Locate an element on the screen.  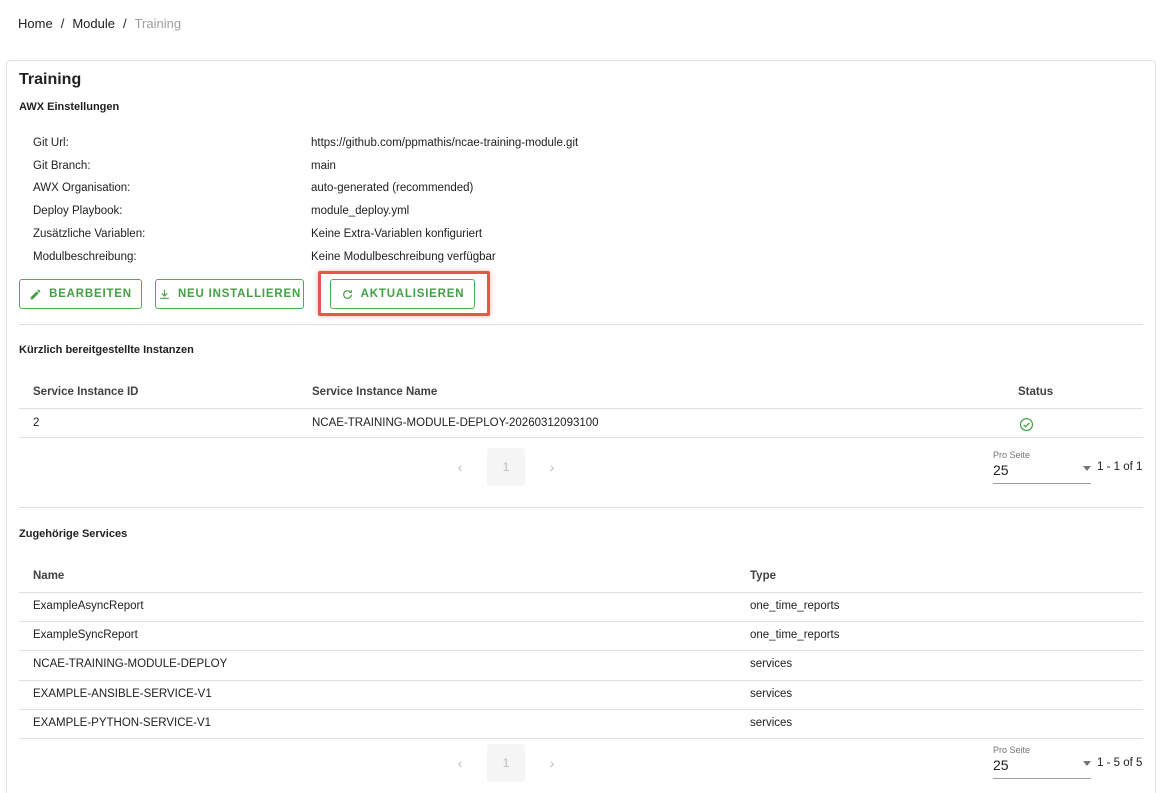
instances-pagination: ‹ 1 › is located at coordinates (506, 467).